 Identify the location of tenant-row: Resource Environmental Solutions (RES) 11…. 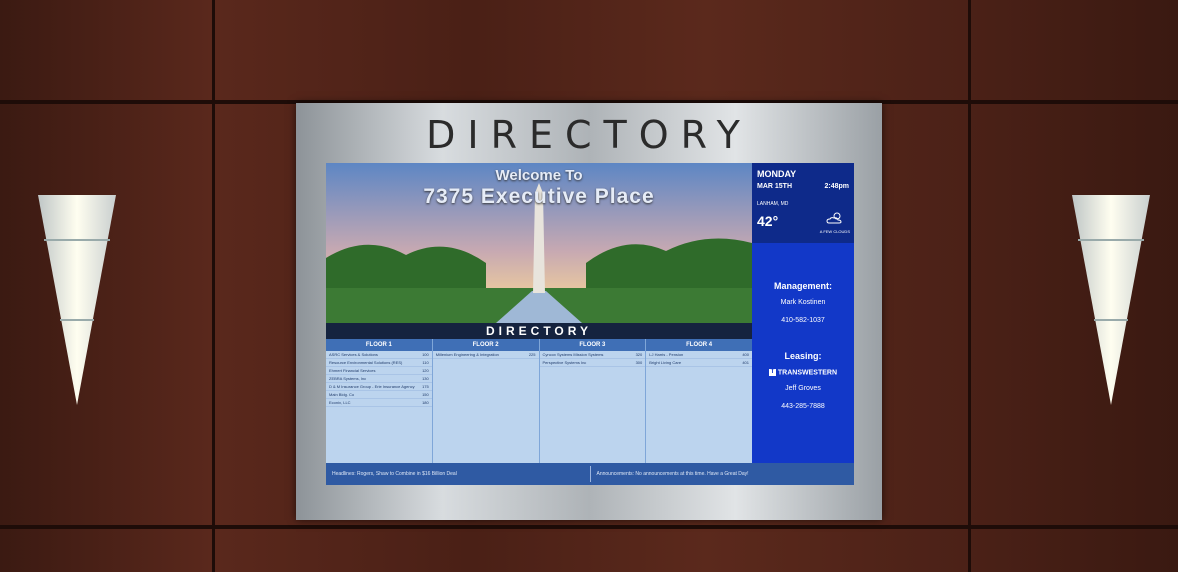
(379, 363).